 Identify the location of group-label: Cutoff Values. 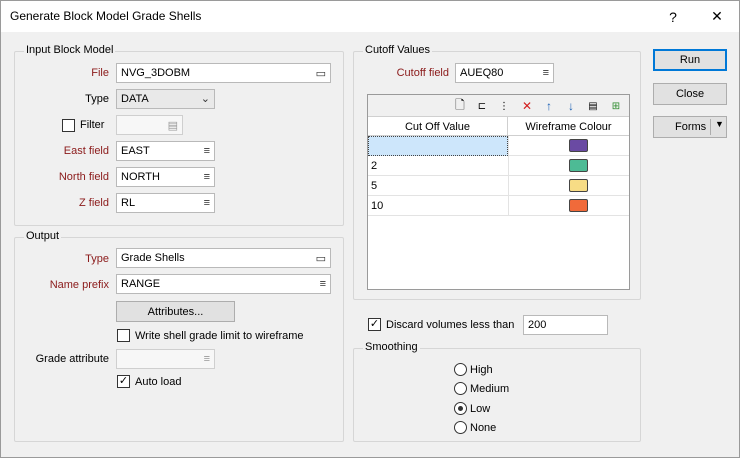
(398, 50).